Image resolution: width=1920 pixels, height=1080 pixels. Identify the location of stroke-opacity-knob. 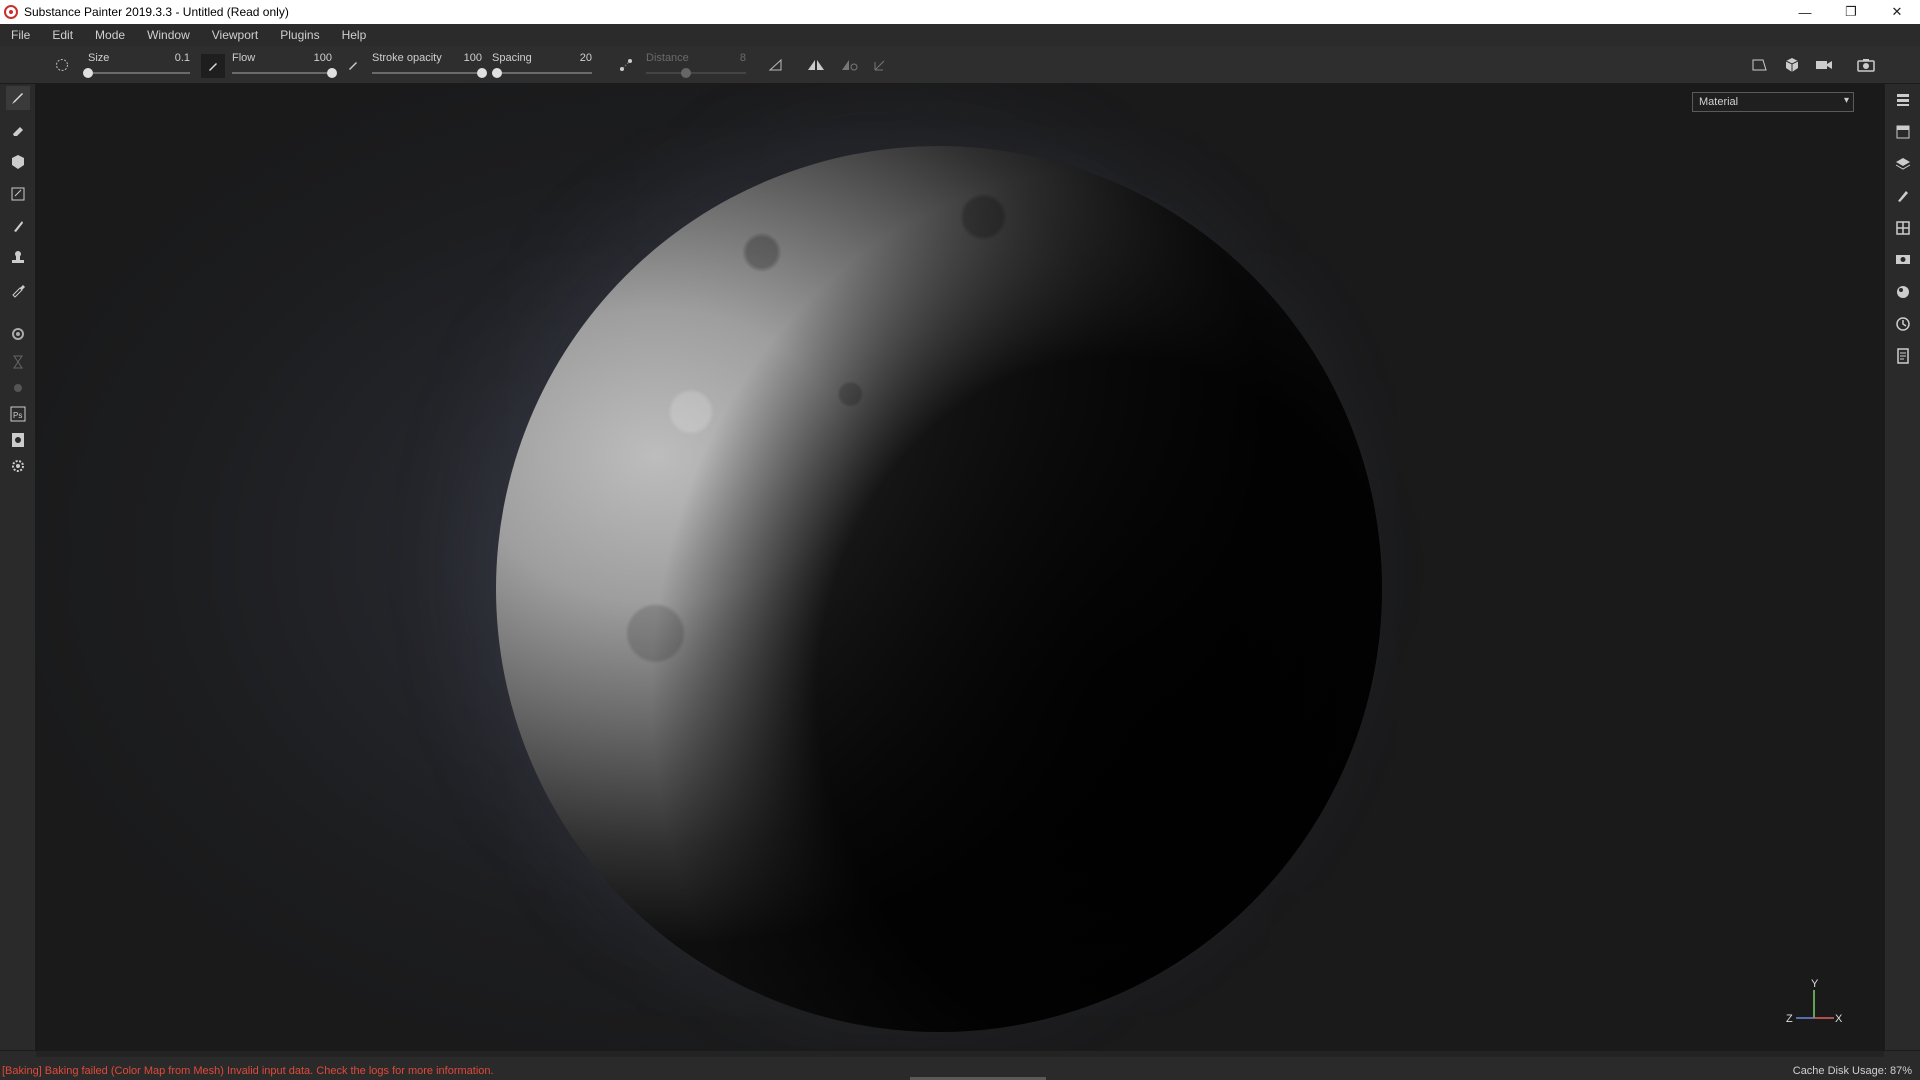
(482, 73).